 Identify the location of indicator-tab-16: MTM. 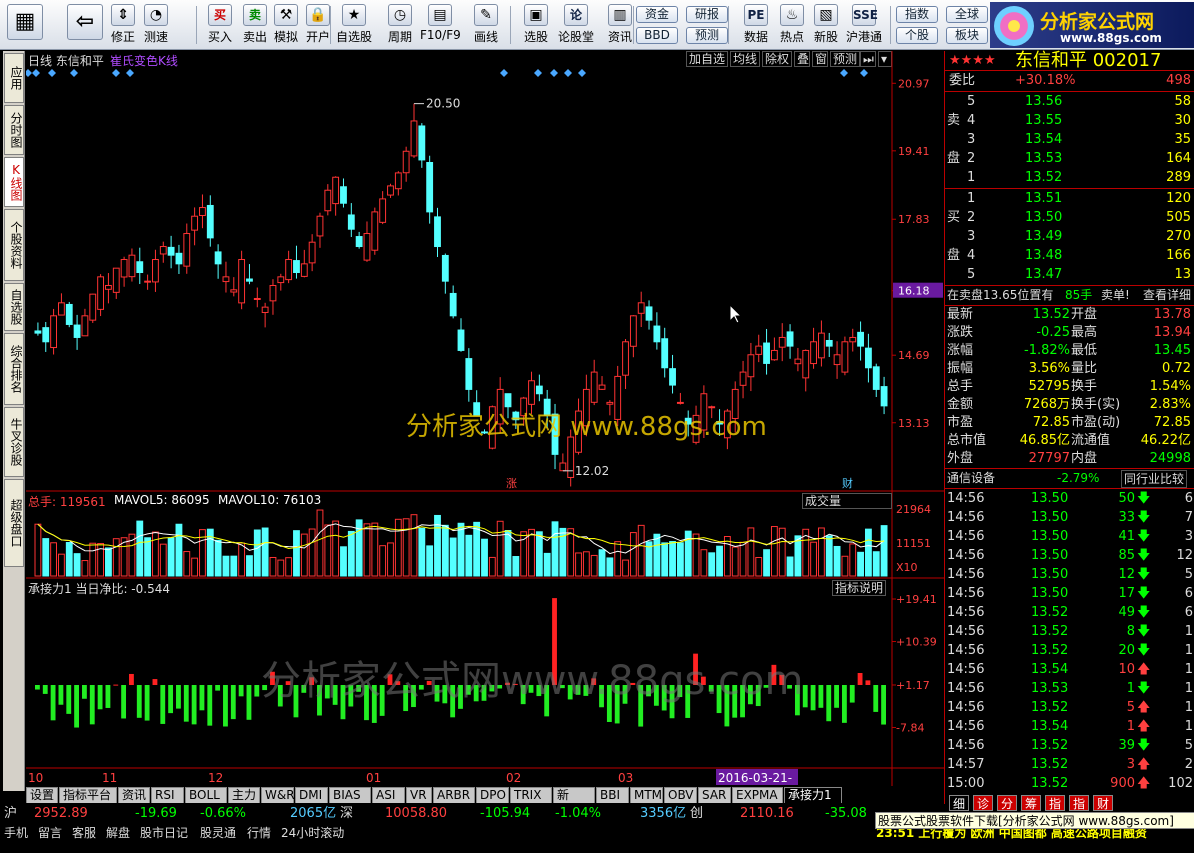
(646, 795).